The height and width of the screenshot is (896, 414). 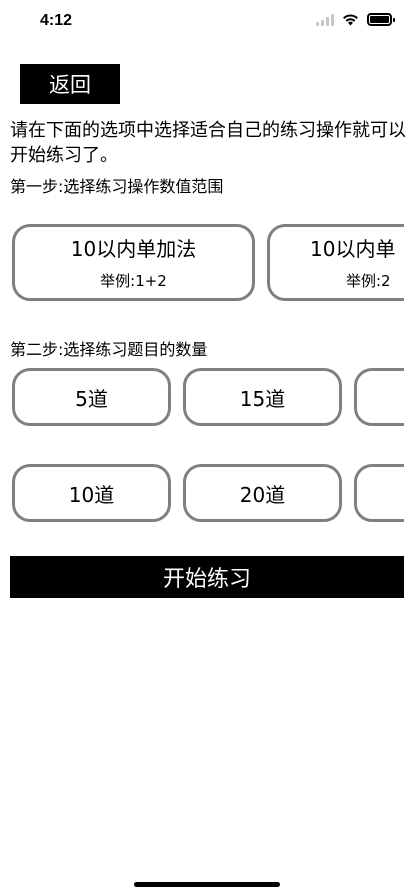 I want to click on wifi-icon, so click(x=350, y=20).